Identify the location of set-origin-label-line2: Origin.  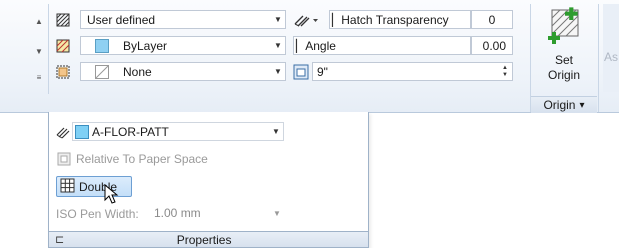
(563, 75).